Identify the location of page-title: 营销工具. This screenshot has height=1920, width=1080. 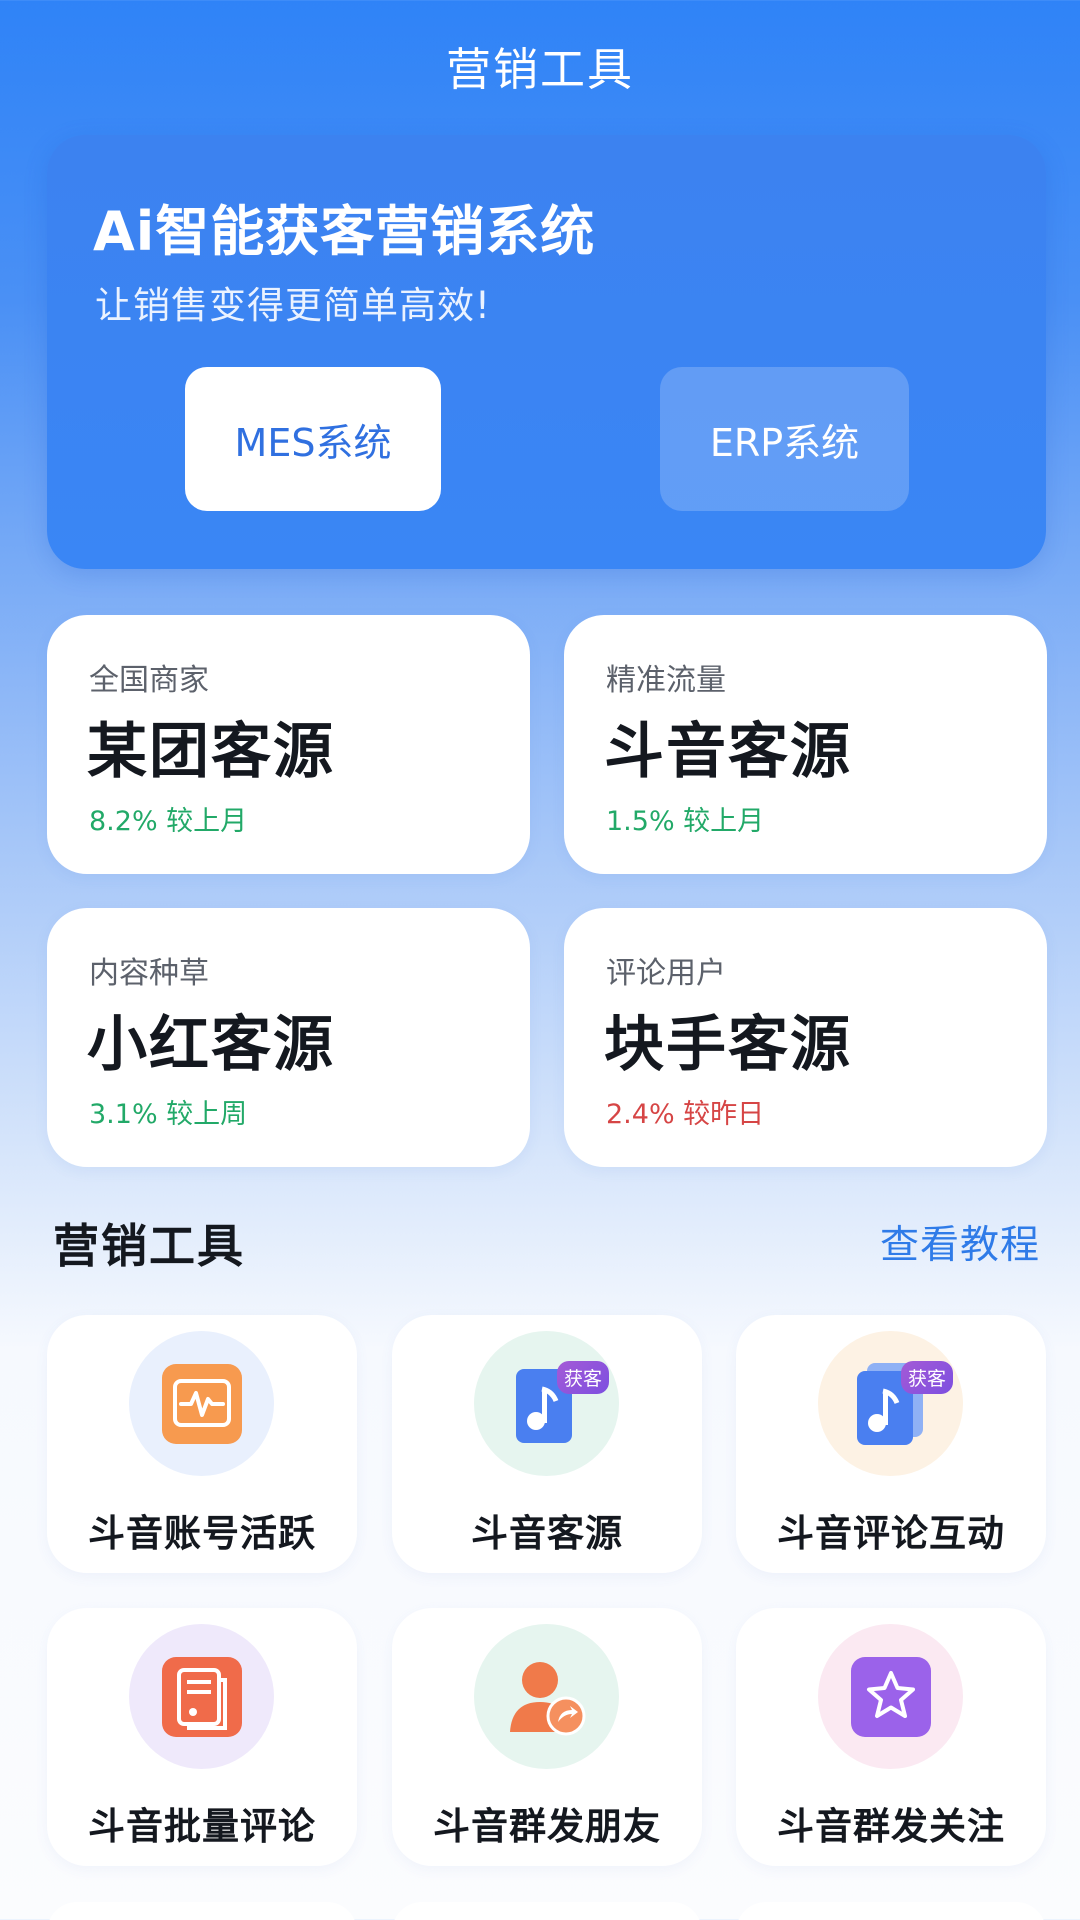
(539, 69).